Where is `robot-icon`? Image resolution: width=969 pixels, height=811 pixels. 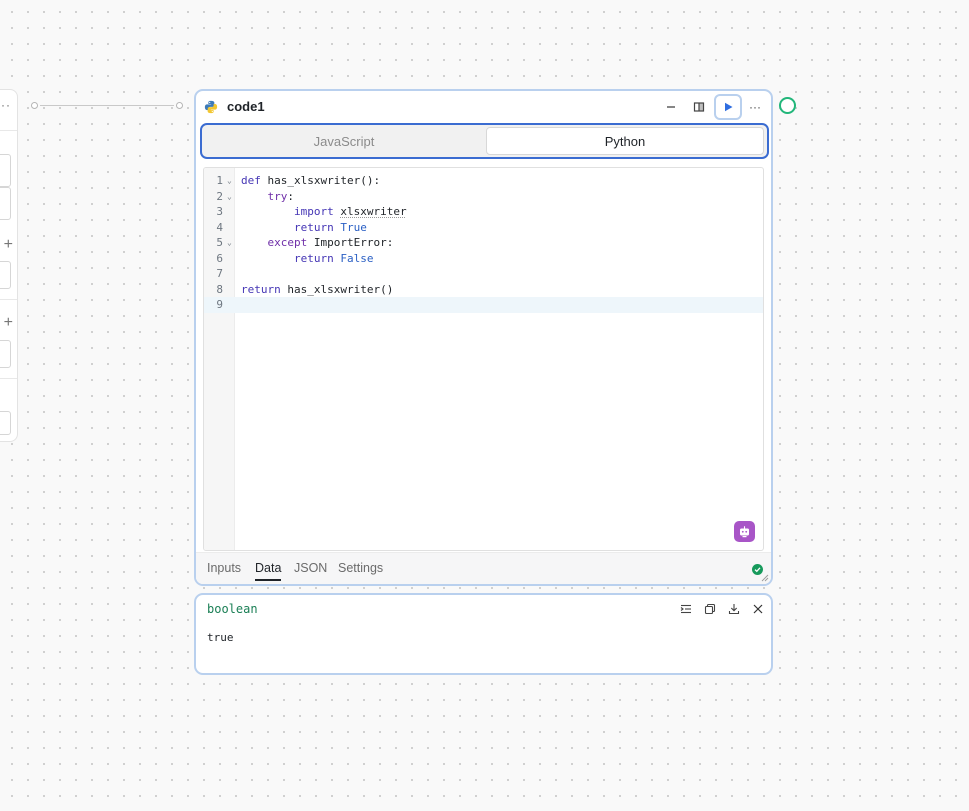
robot-icon is located at coordinates (744, 532).